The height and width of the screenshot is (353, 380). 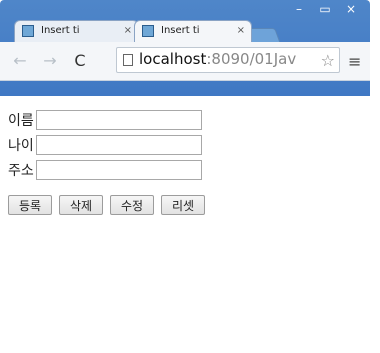 I want to click on edit-button: 수정, so click(x=132, y=205).